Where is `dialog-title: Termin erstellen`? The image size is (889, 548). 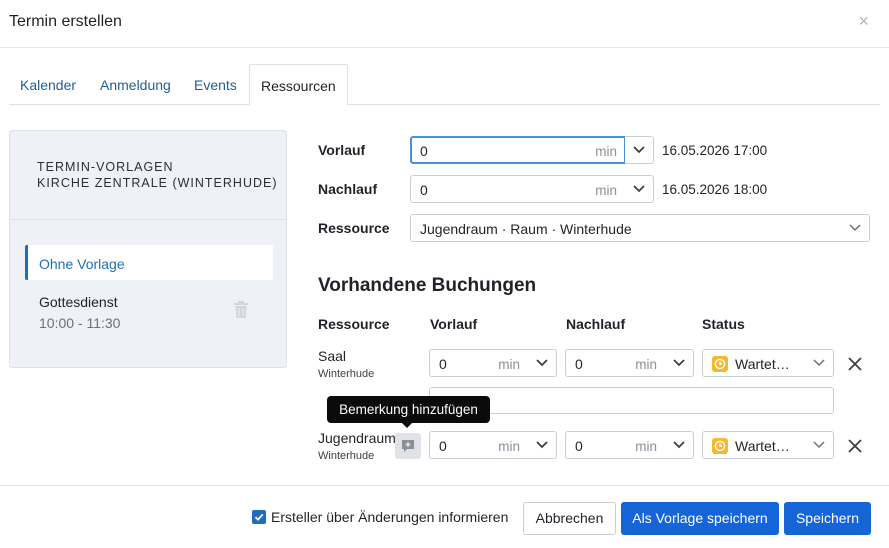
dialog-title: Termin erstellen is located at coordinates (65, 21).